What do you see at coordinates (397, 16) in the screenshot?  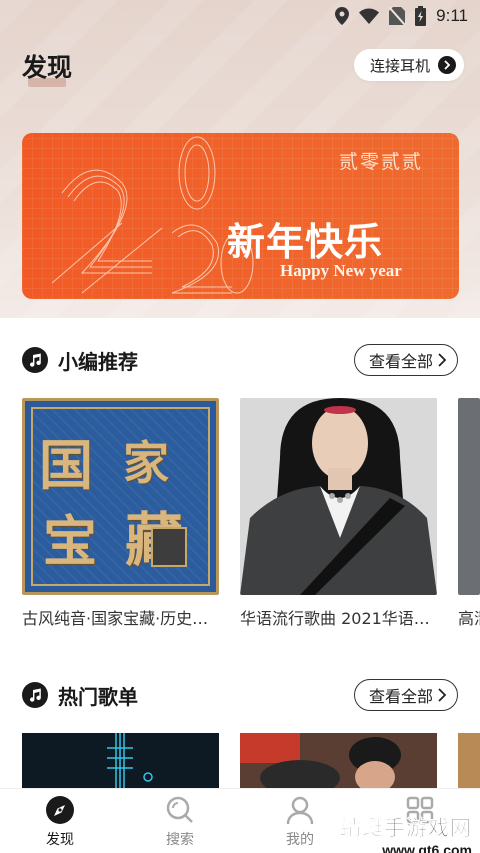 I see `no-sim-icon` at bounding box center [397, 16].